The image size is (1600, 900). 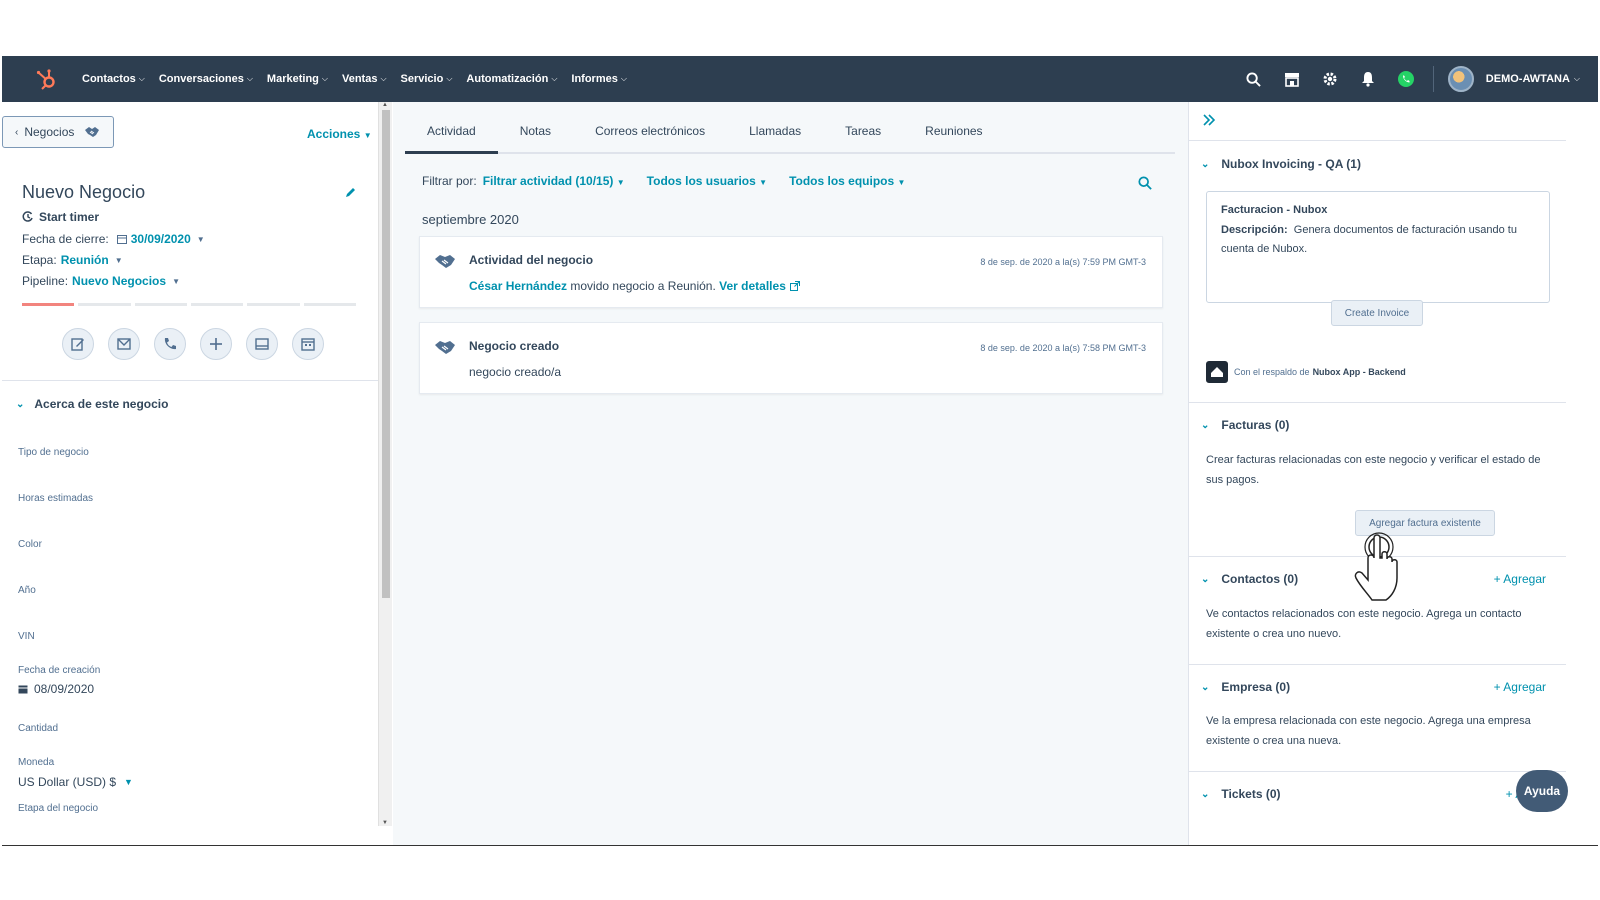 What do you see at coordinates (351, 192) in the screenshot?
I see `edit-pencil-icon` at bounding box center [351, 192].